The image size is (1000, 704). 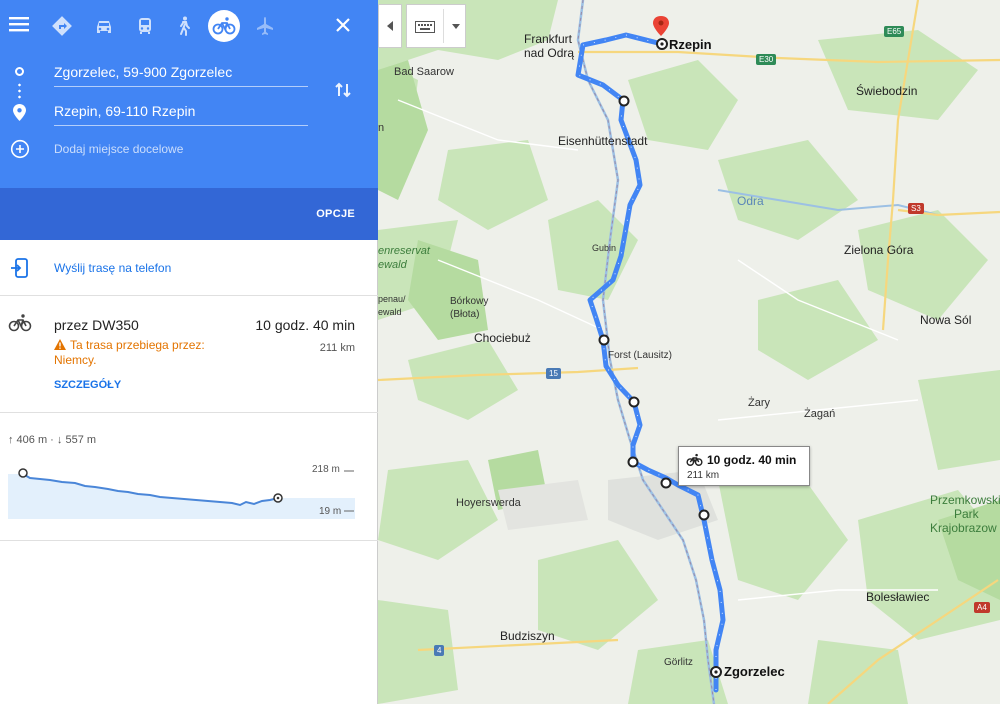 What do you see at coordinates (982, 607) in the screenshot?
I see `road-shield: A4` at bounding box center [982, 607].